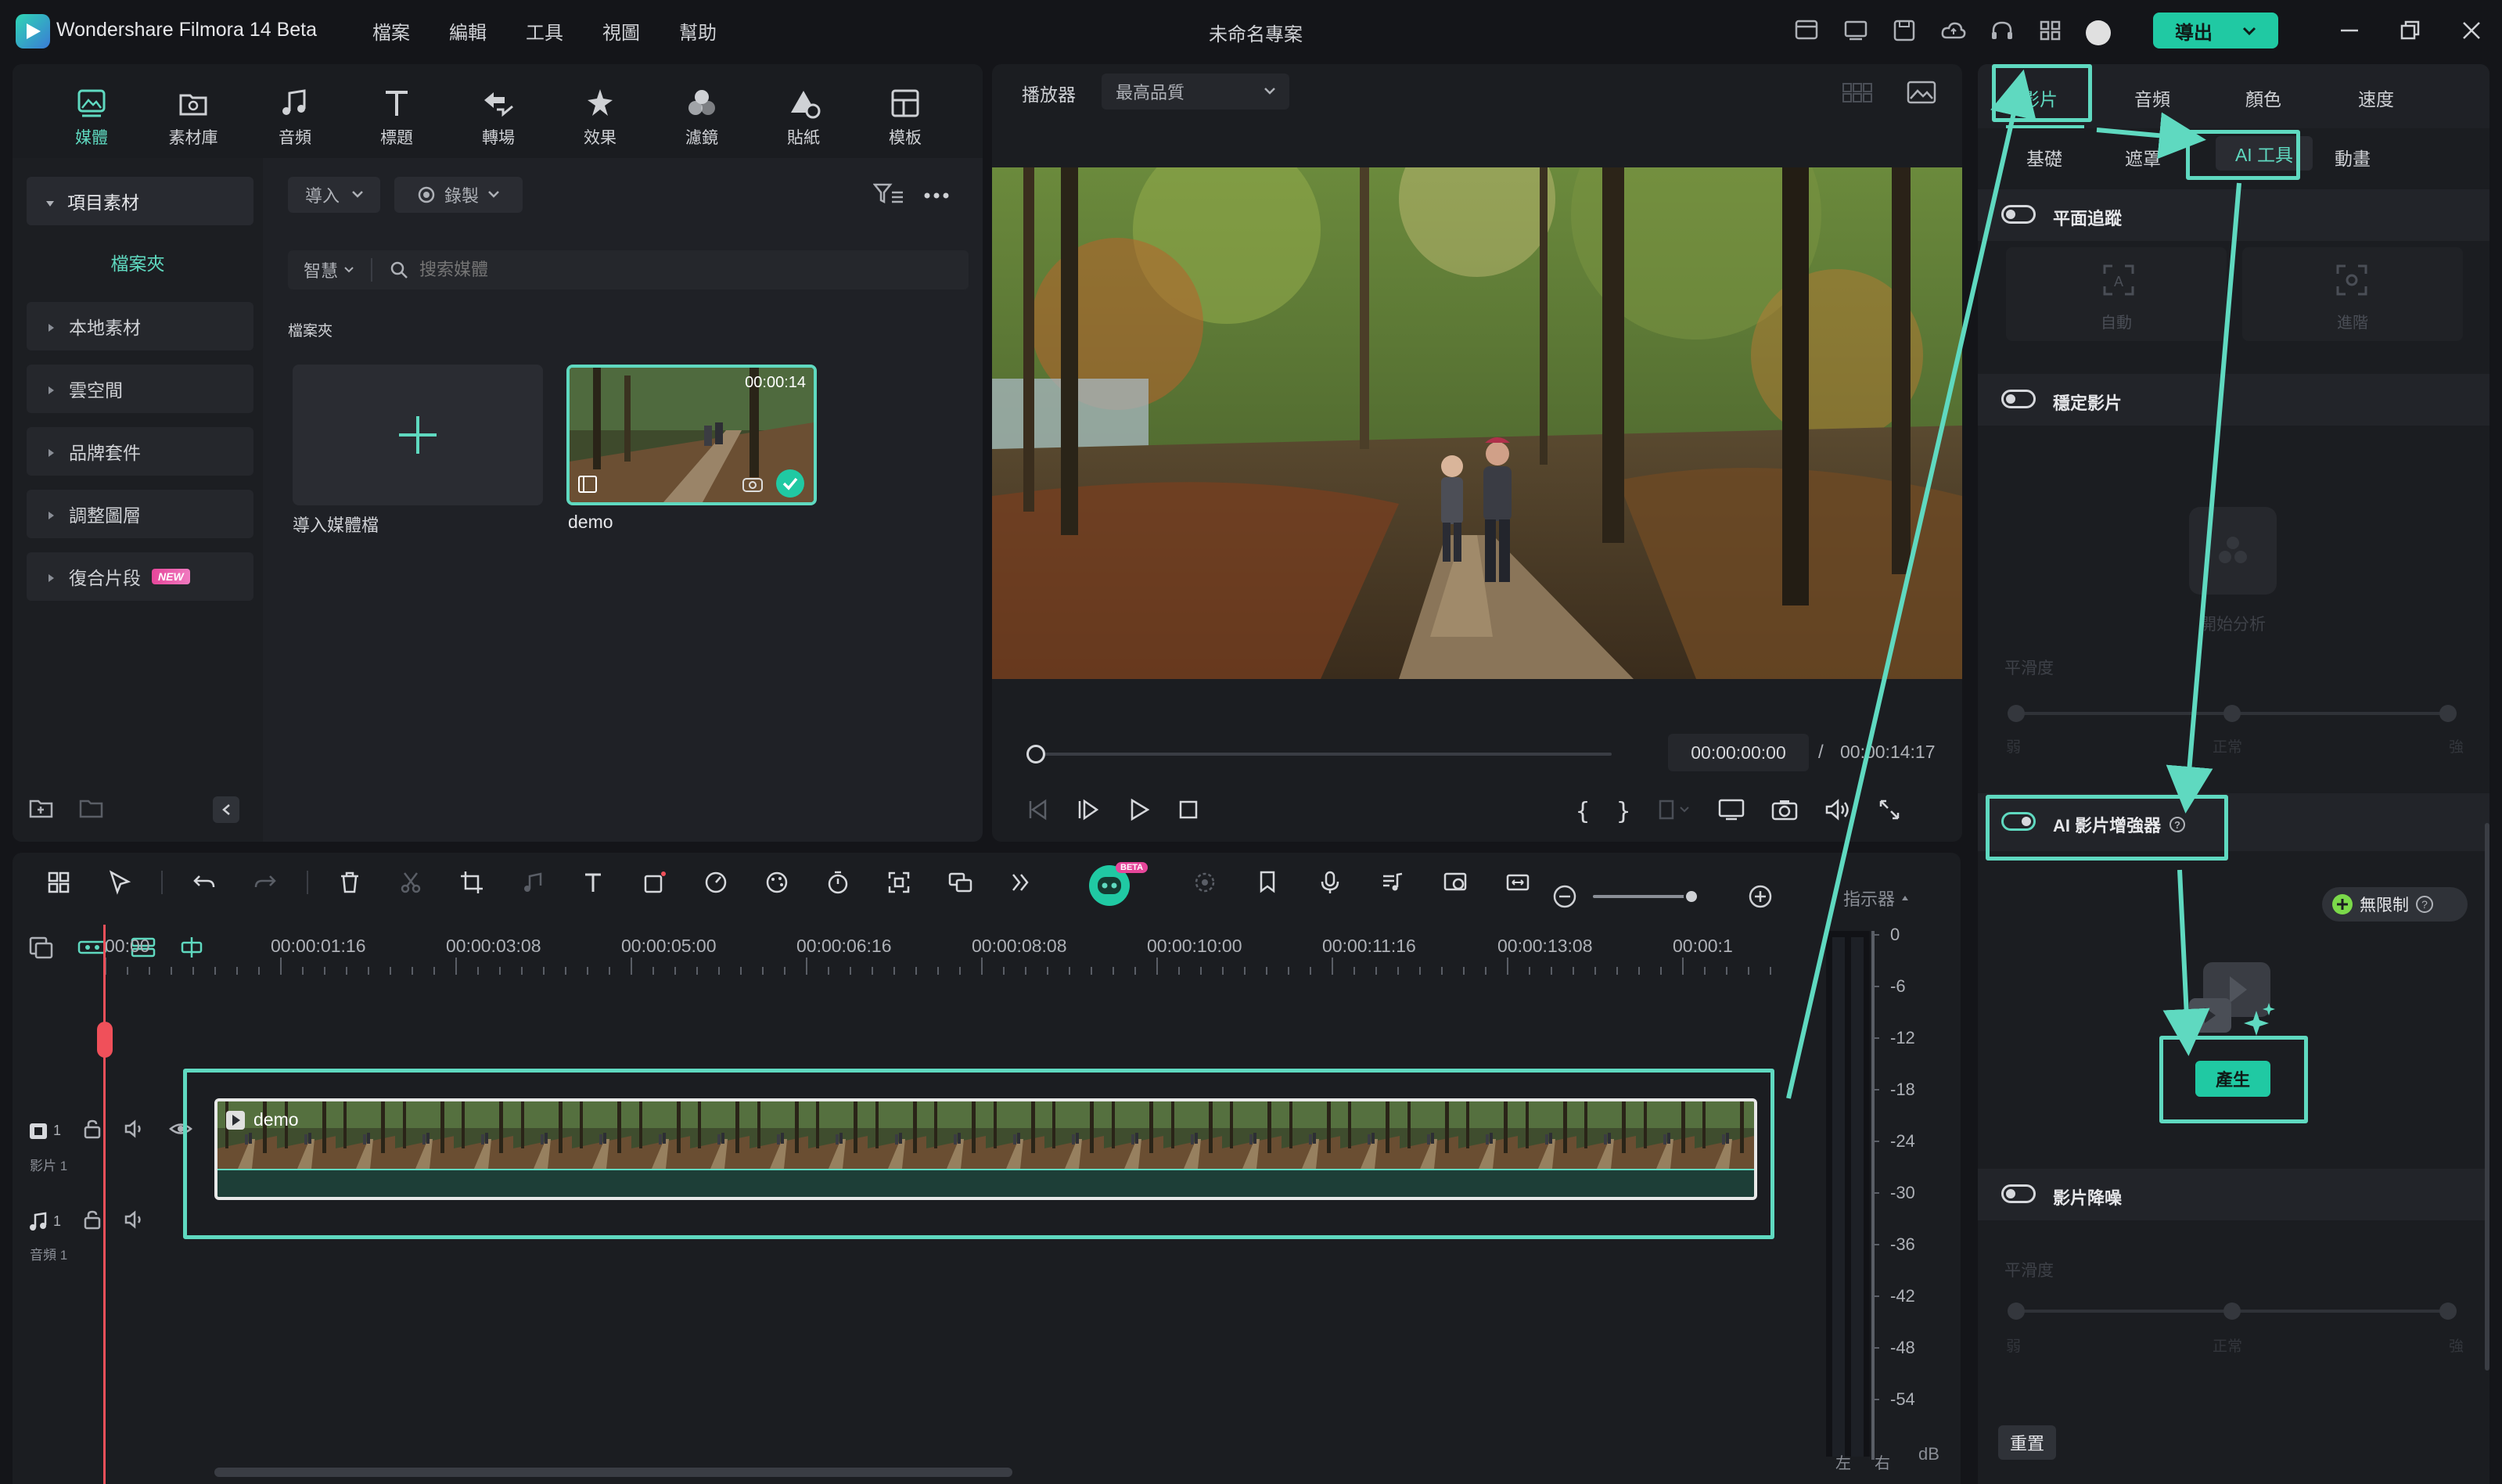  I want to click on mark-out-icon: }, so click(1623, 811).